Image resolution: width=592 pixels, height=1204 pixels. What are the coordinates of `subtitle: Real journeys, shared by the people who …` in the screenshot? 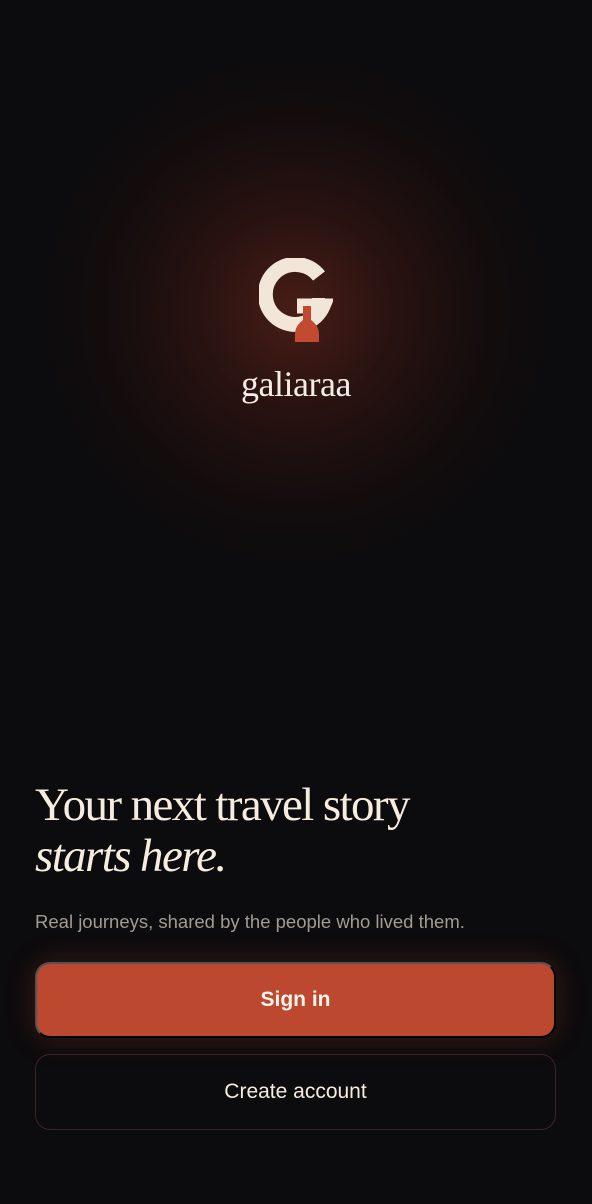 It's located at (250, 921).